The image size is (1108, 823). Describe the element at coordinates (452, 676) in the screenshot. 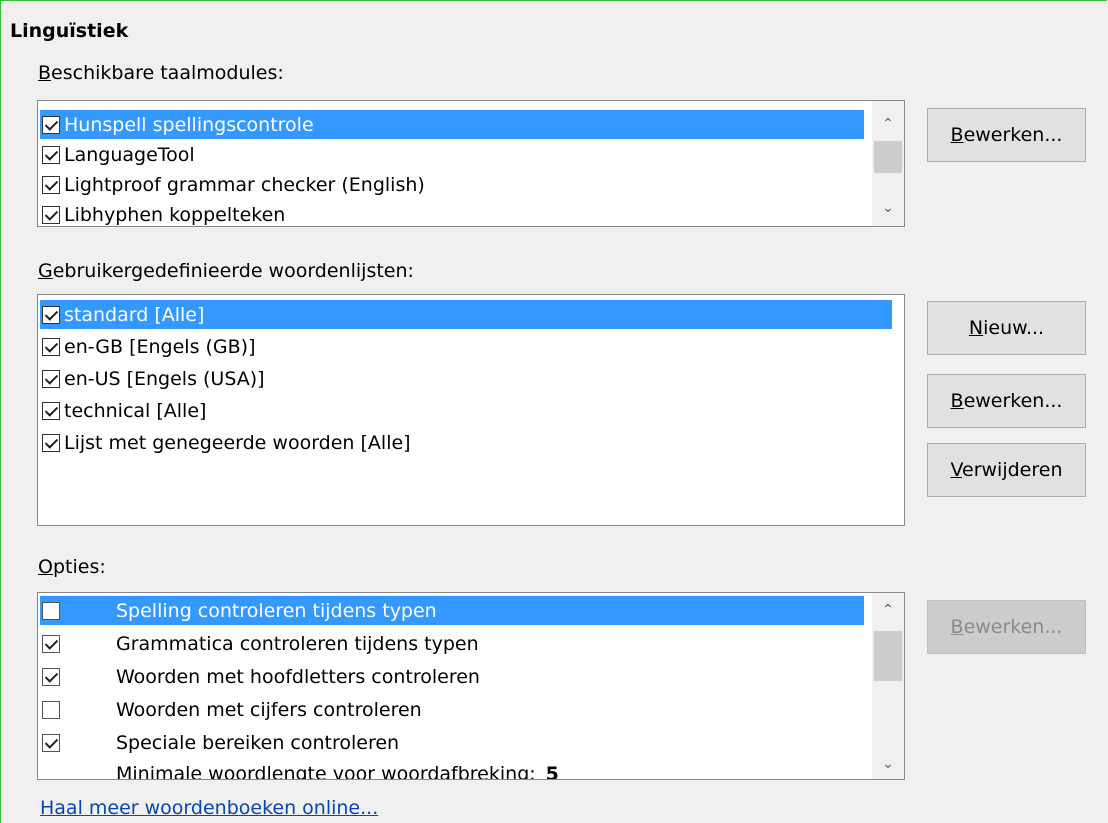

I see `list-item: Woorden met hoofdletters controleren` at that location.